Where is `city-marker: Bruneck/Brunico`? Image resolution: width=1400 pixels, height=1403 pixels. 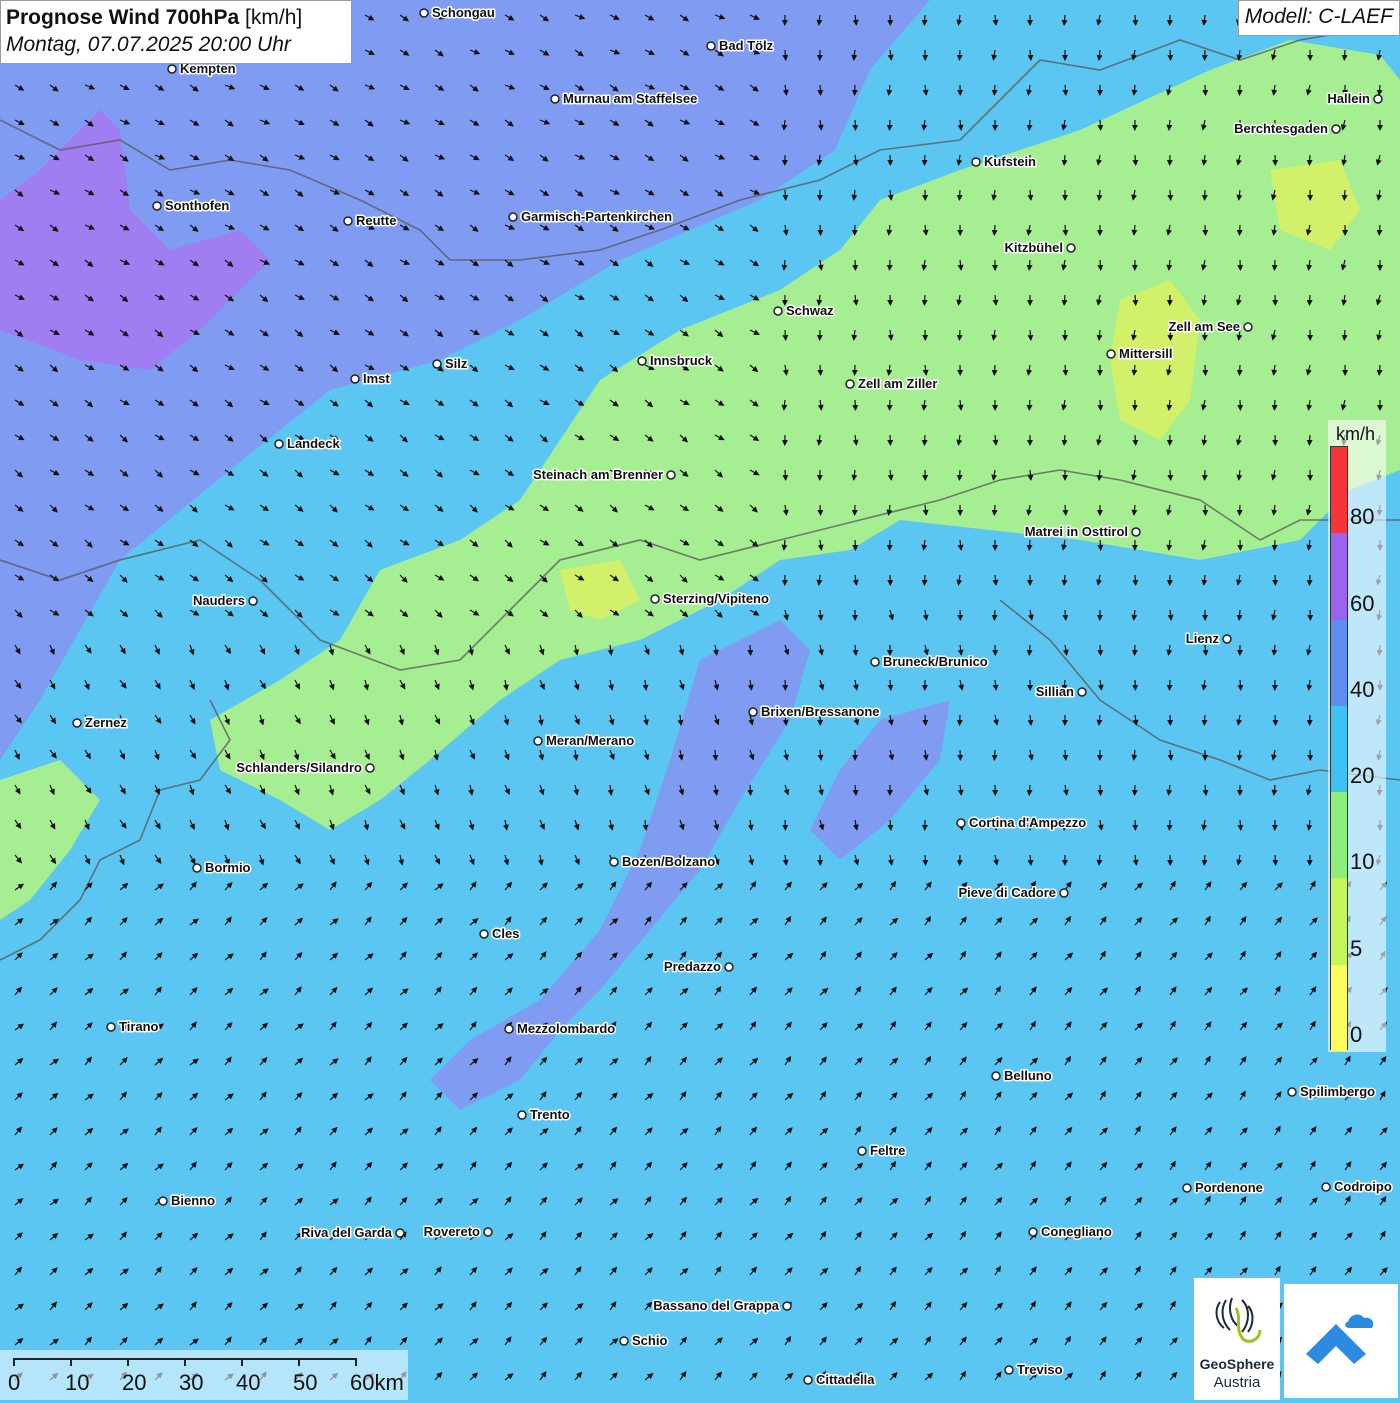 city-marker: Bruneck/Brunico is located at coordinates (929, 661).